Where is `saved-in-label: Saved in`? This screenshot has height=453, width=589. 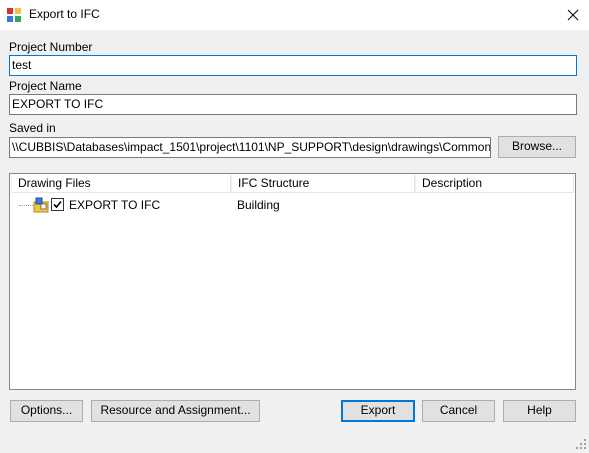
saved-in-label: Saved in is located at coordinates (32, 128).